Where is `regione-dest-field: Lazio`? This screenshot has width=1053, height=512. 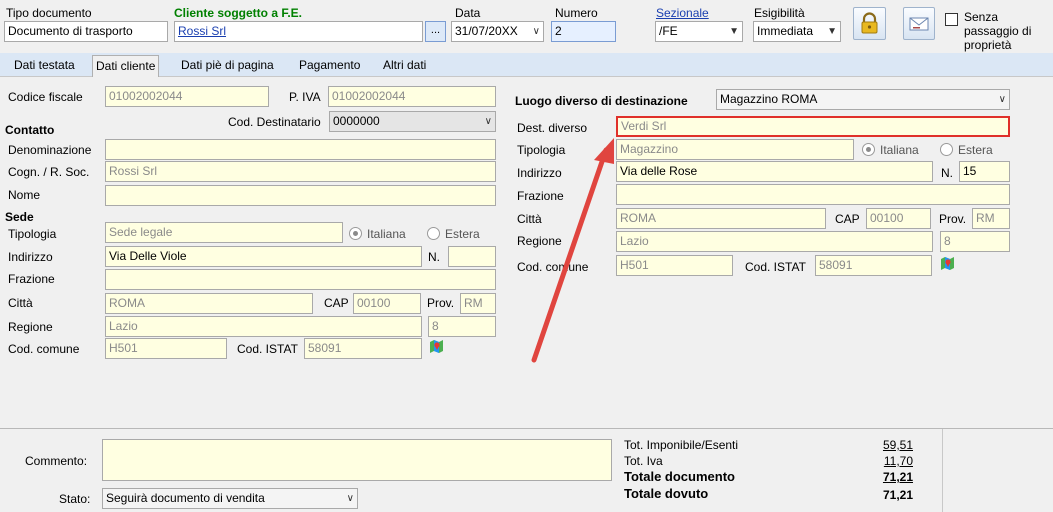 regione-dest-field: Lazio is located at coordinates (774, 241).